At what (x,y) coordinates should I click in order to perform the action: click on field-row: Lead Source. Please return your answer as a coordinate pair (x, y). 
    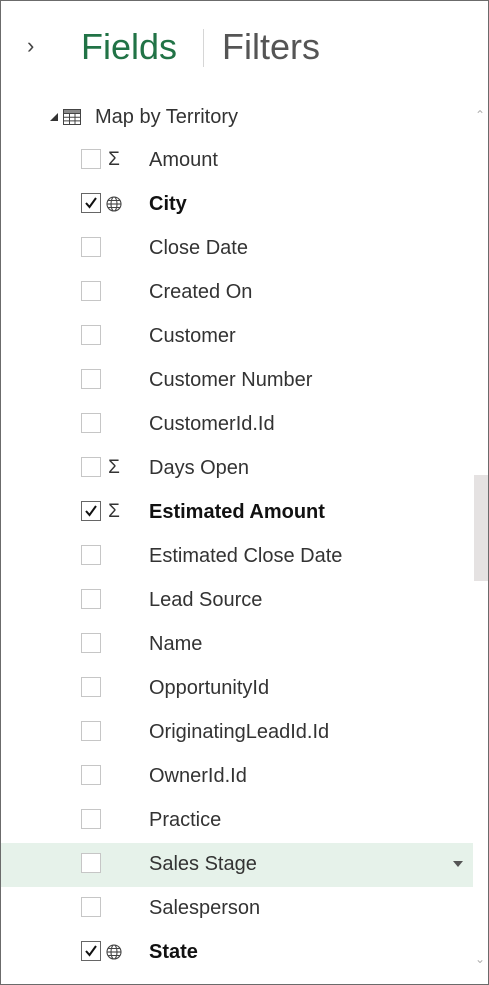
    Looking at the image, I should click on (237, 601).